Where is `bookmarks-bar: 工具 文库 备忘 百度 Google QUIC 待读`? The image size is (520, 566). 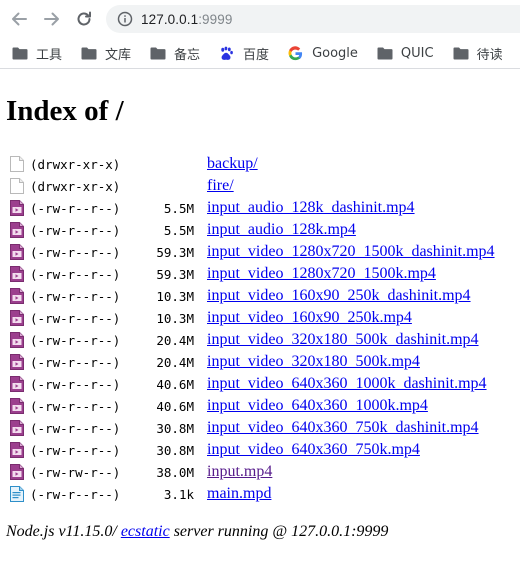 bookmarks-bar: 工具 文库 备忘 百度 Google QUIC 待读 is located at coordinates (260, 53).